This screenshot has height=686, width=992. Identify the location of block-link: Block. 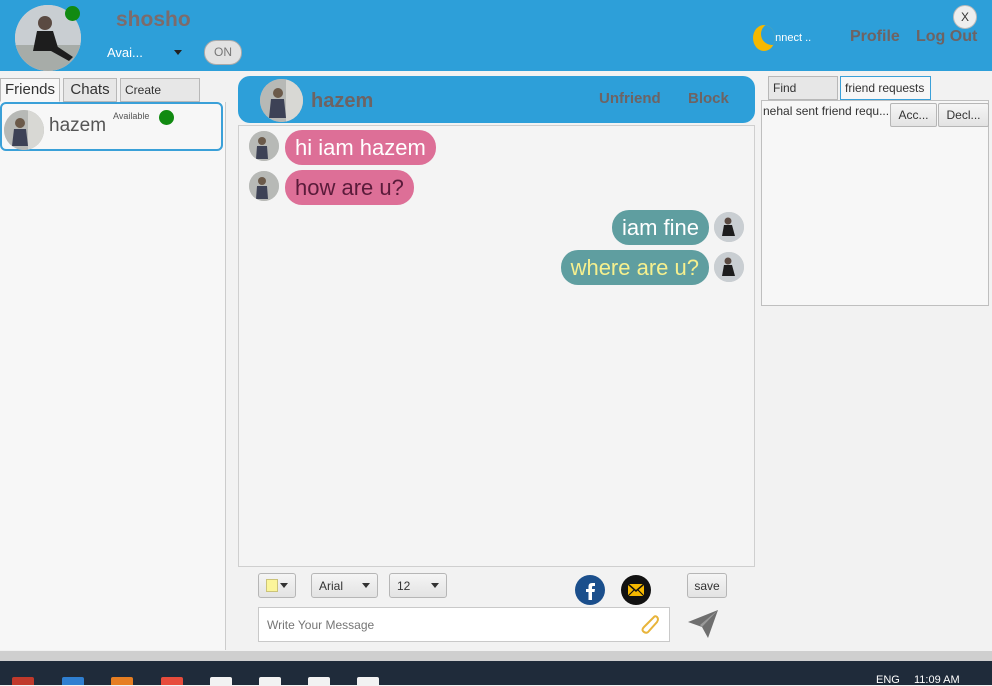
(708, 98).